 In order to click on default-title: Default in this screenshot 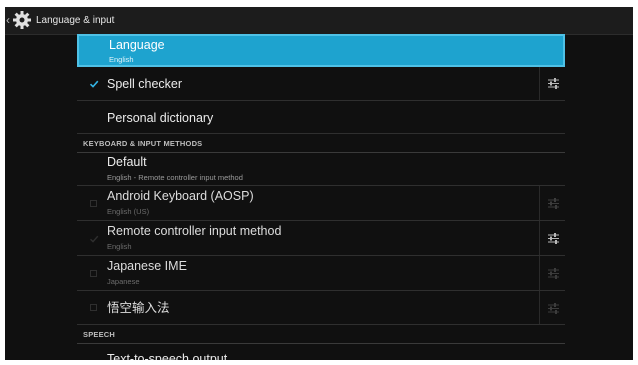, I will do `click(127, 162)`.